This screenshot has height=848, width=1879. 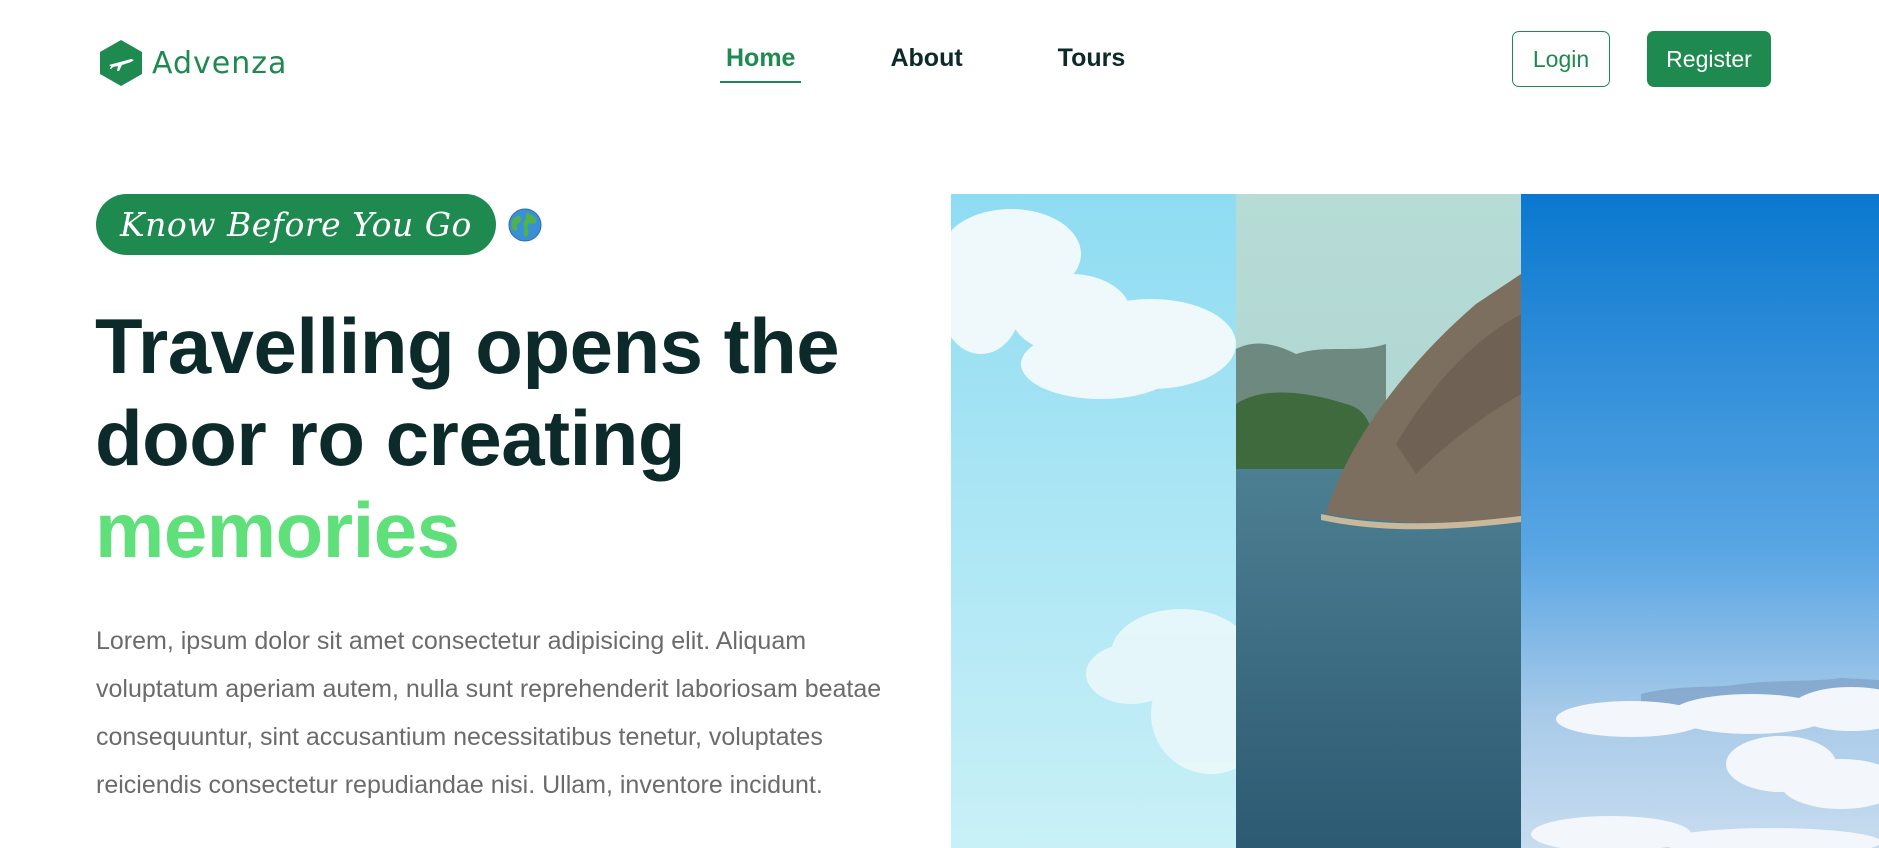 What do you see at coordinates (1700, 521) in the screenshot?
I see `blue-sky-image` at bounding box center [1700, 521].